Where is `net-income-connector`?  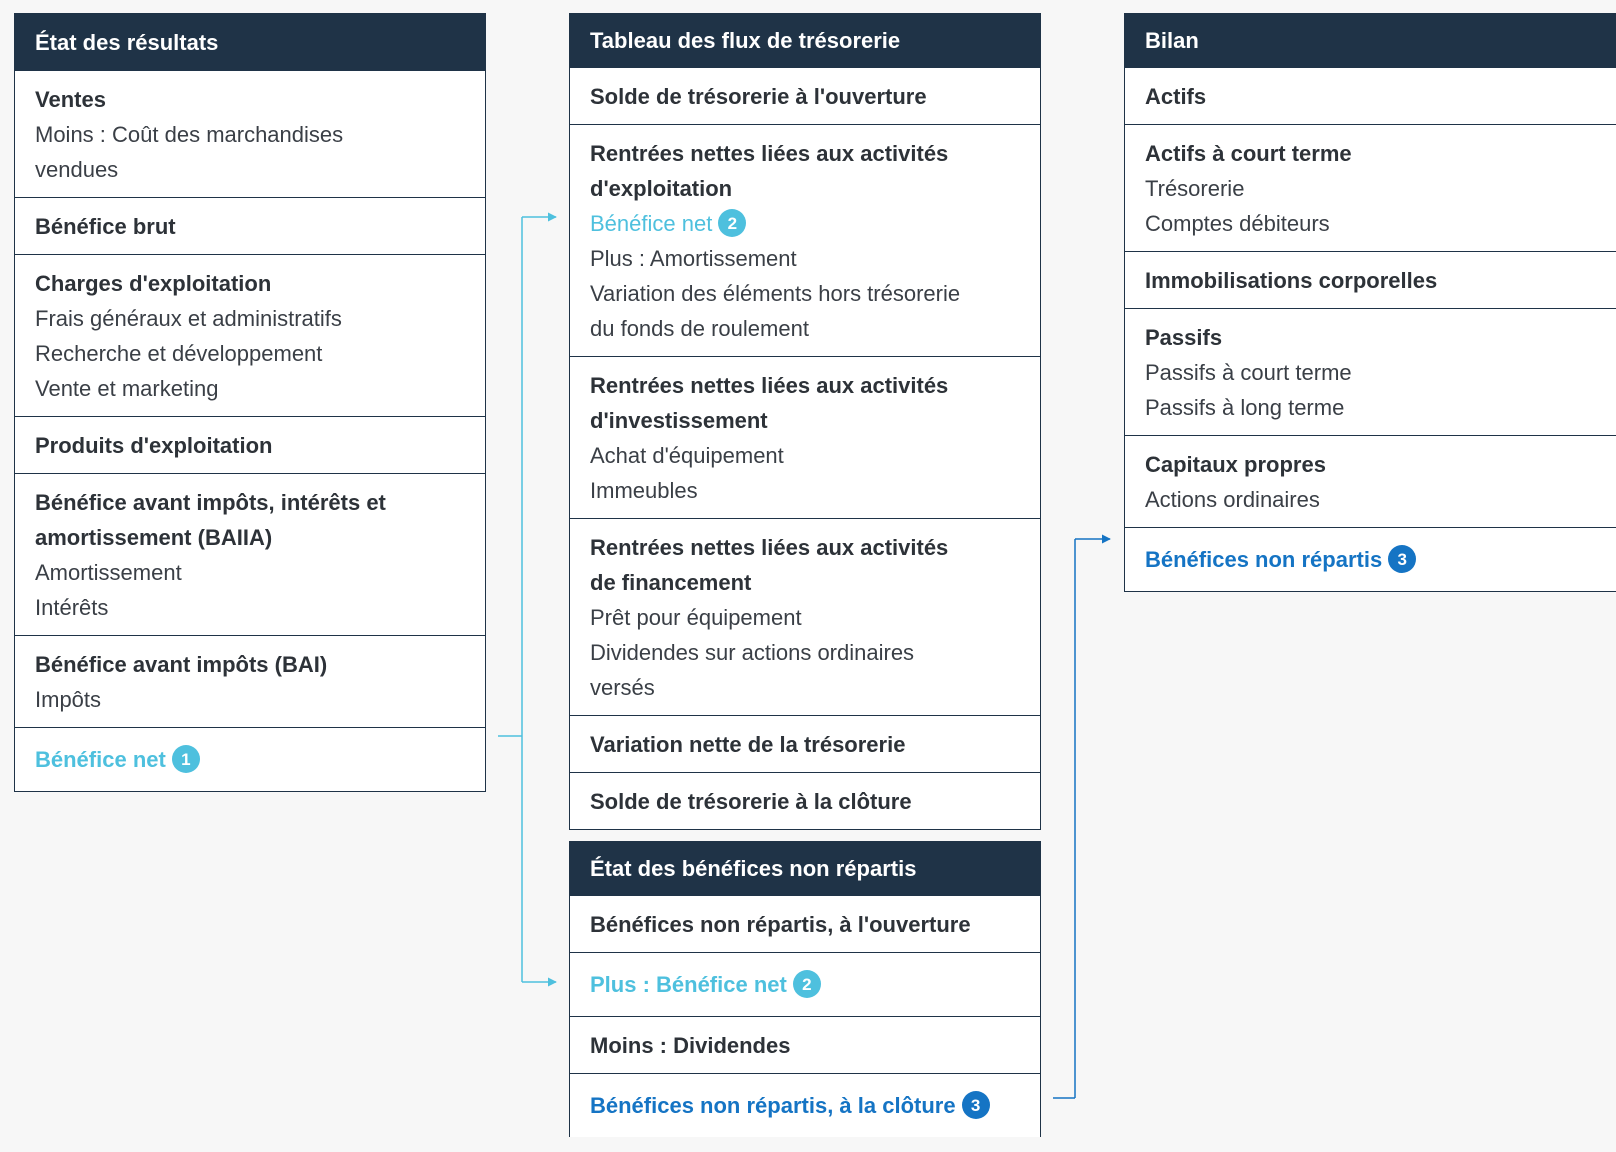
net-income-connector is located at coordinates (527, 599).